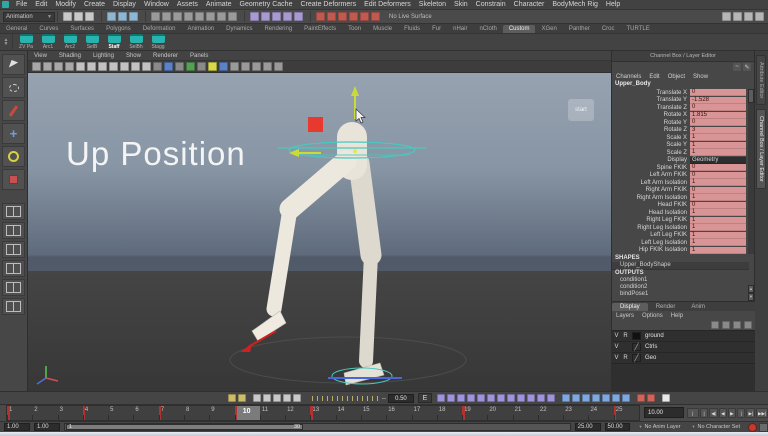  What do you see at coordinates (13, 156) in the screenshot?
I see `rotate-tool` at bounding box center [13, 156].